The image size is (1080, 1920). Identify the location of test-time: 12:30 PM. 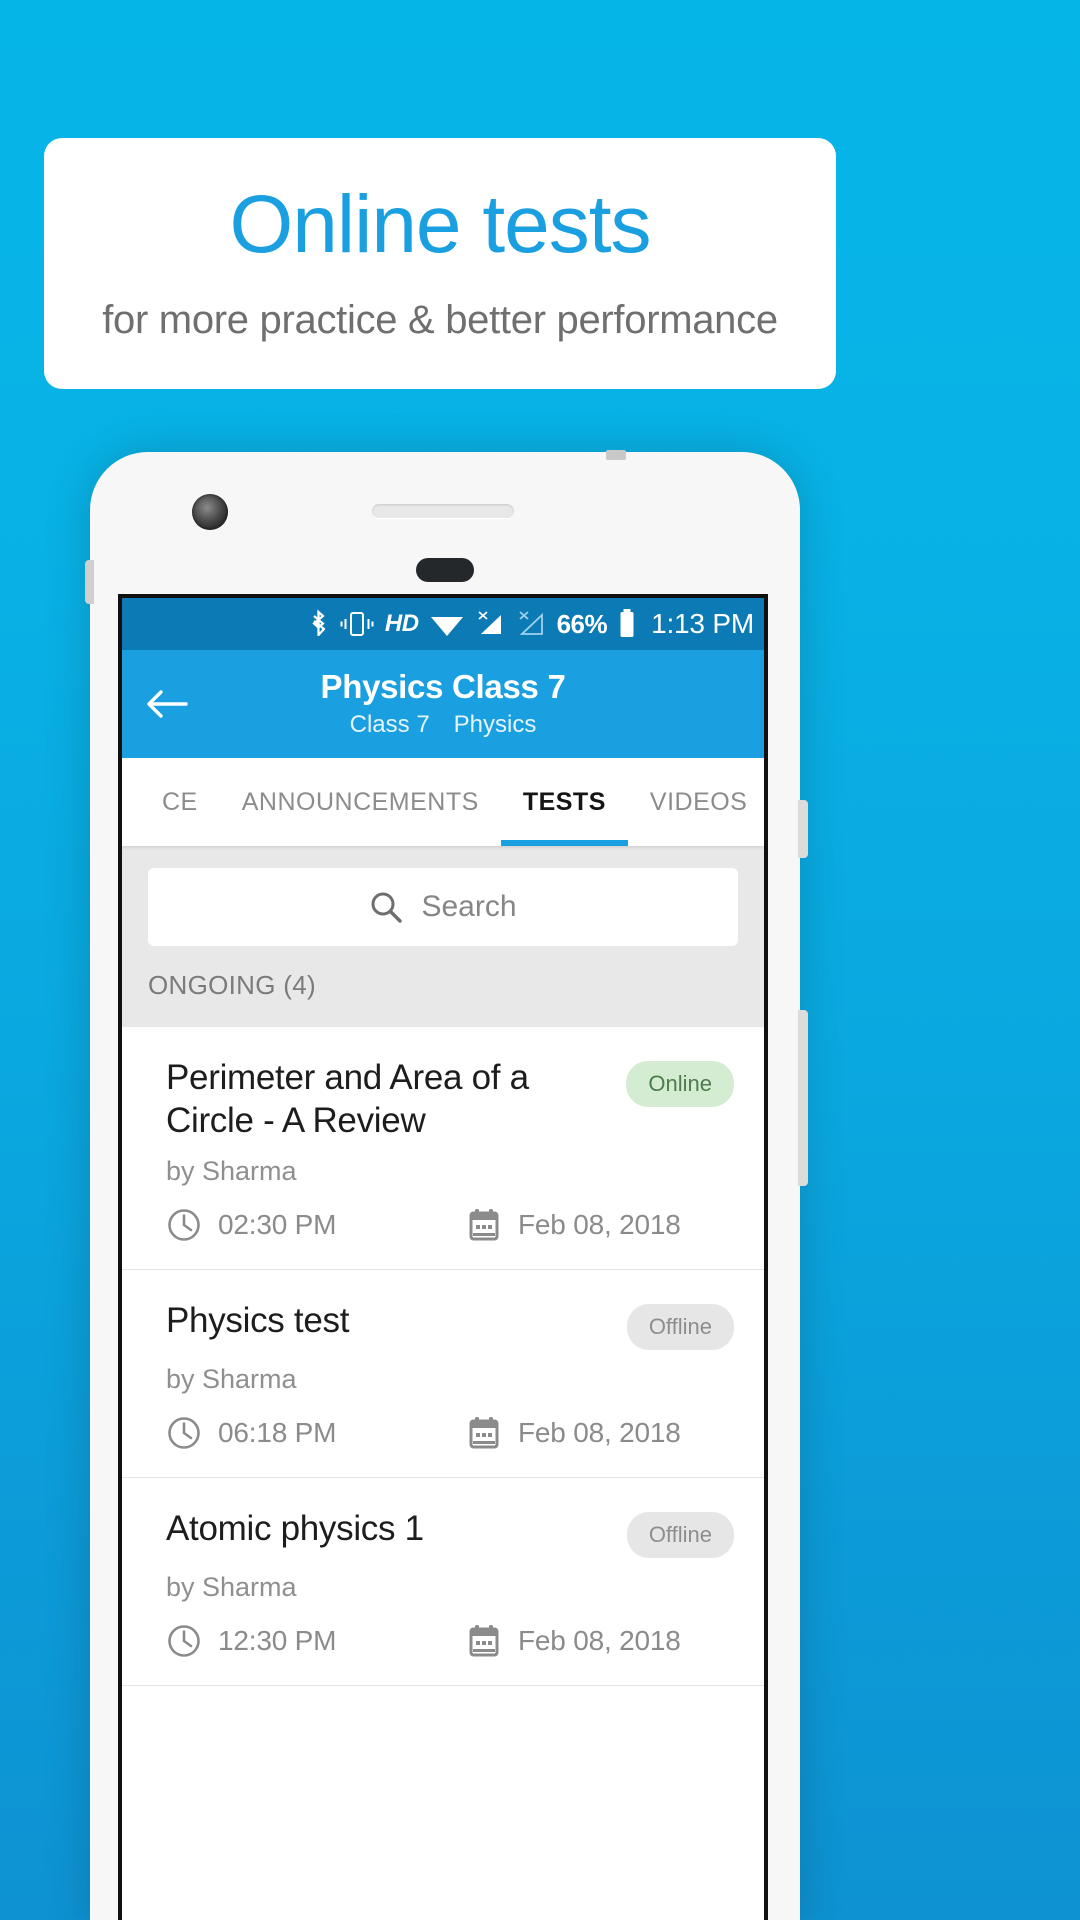
(316, 1641).